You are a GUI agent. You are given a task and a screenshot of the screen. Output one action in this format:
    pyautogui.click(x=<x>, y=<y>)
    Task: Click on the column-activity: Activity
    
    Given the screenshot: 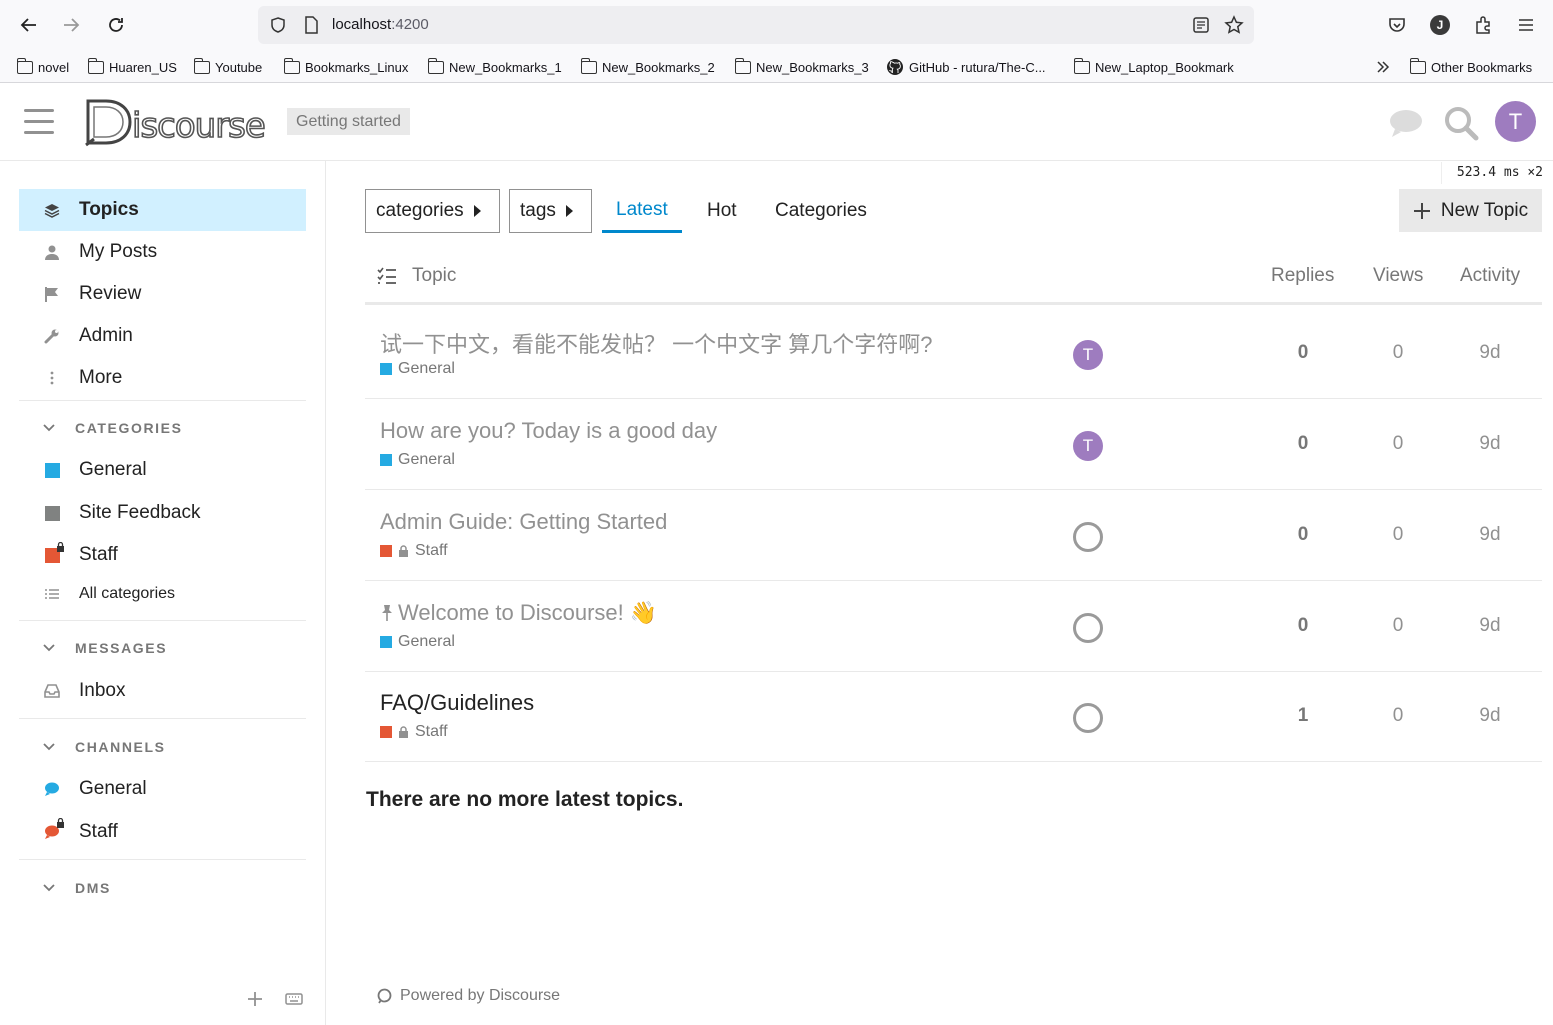 What is the action you would take?
    pyautogui.click(x=1490, y=276)
    